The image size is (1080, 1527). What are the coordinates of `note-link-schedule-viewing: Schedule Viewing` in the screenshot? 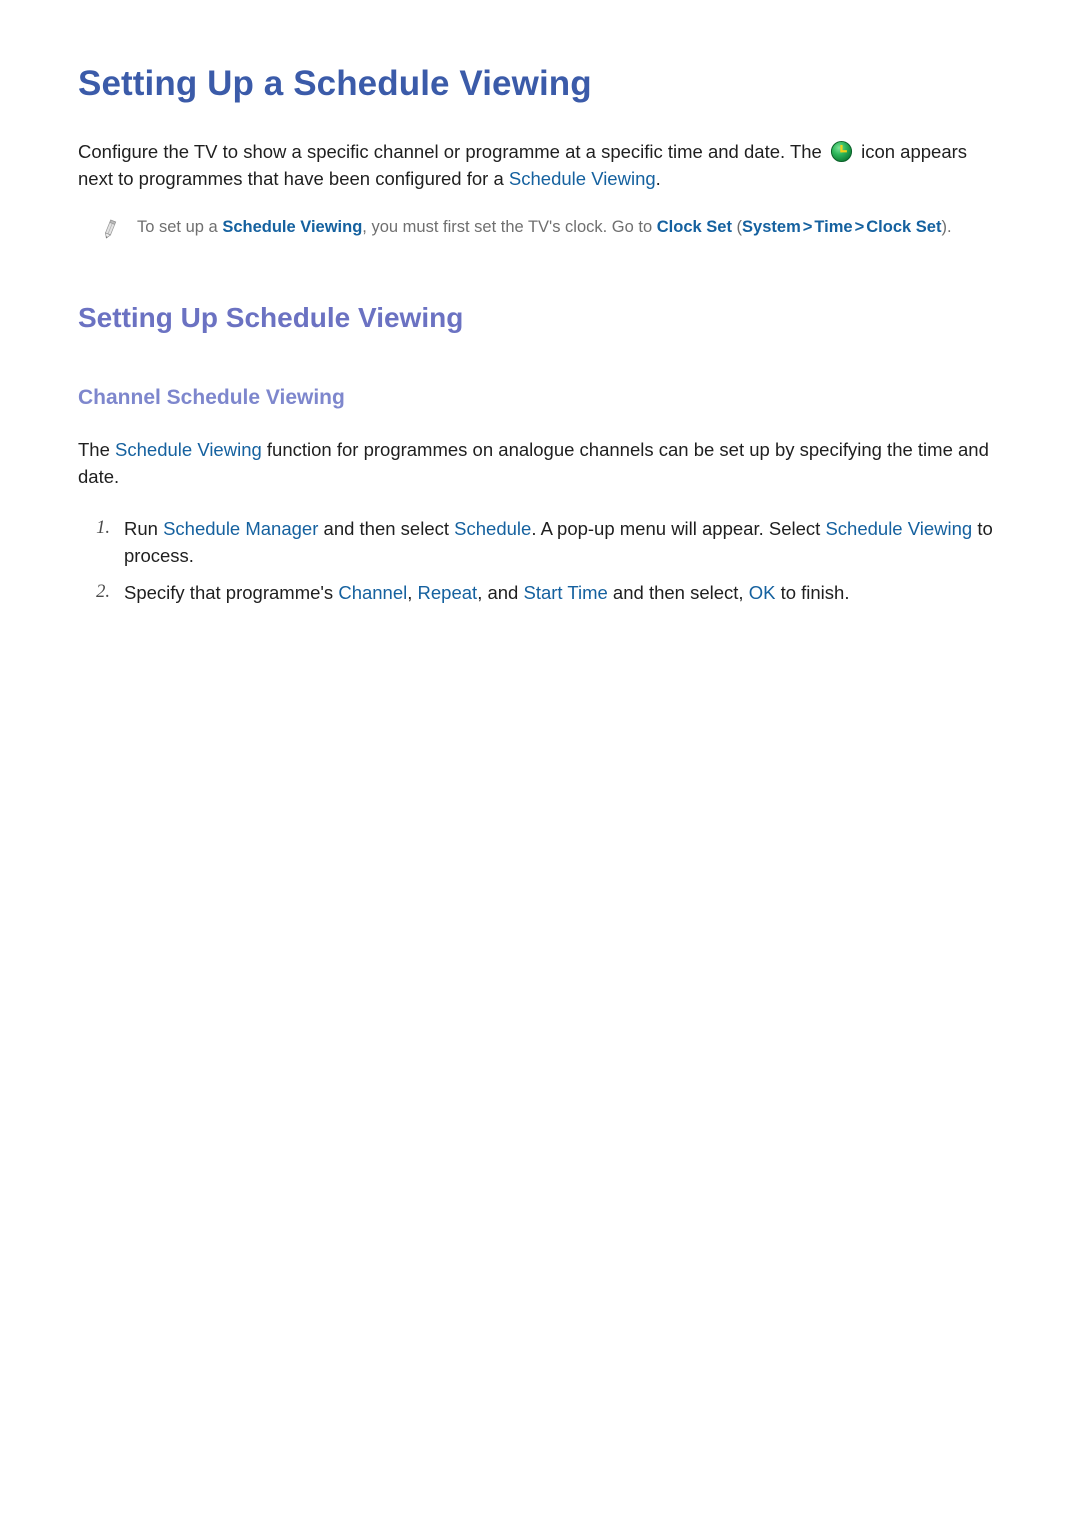 It's located at (292, 227).